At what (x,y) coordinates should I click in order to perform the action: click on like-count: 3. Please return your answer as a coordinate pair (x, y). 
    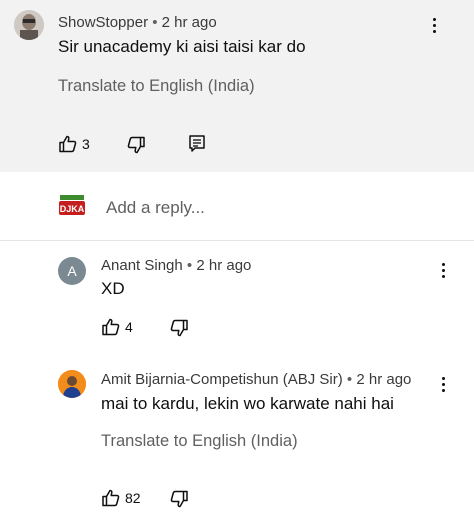
    Looking at the image, I should click on (86, 144).